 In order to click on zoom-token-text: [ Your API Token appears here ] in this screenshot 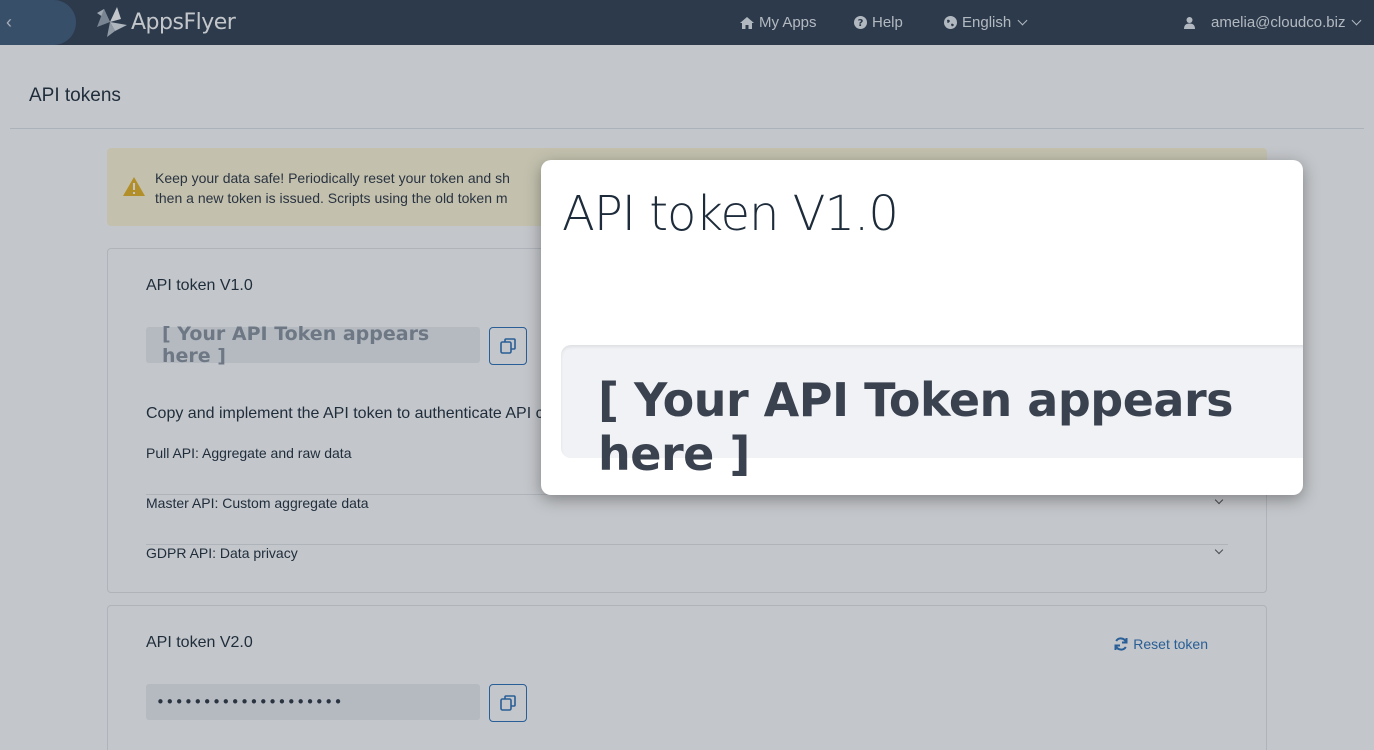, I will do `click(916, 427)`.